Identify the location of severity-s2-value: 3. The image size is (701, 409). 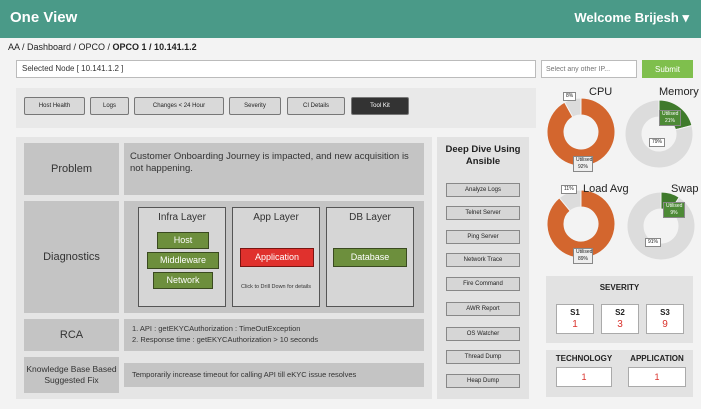
(620, 324).